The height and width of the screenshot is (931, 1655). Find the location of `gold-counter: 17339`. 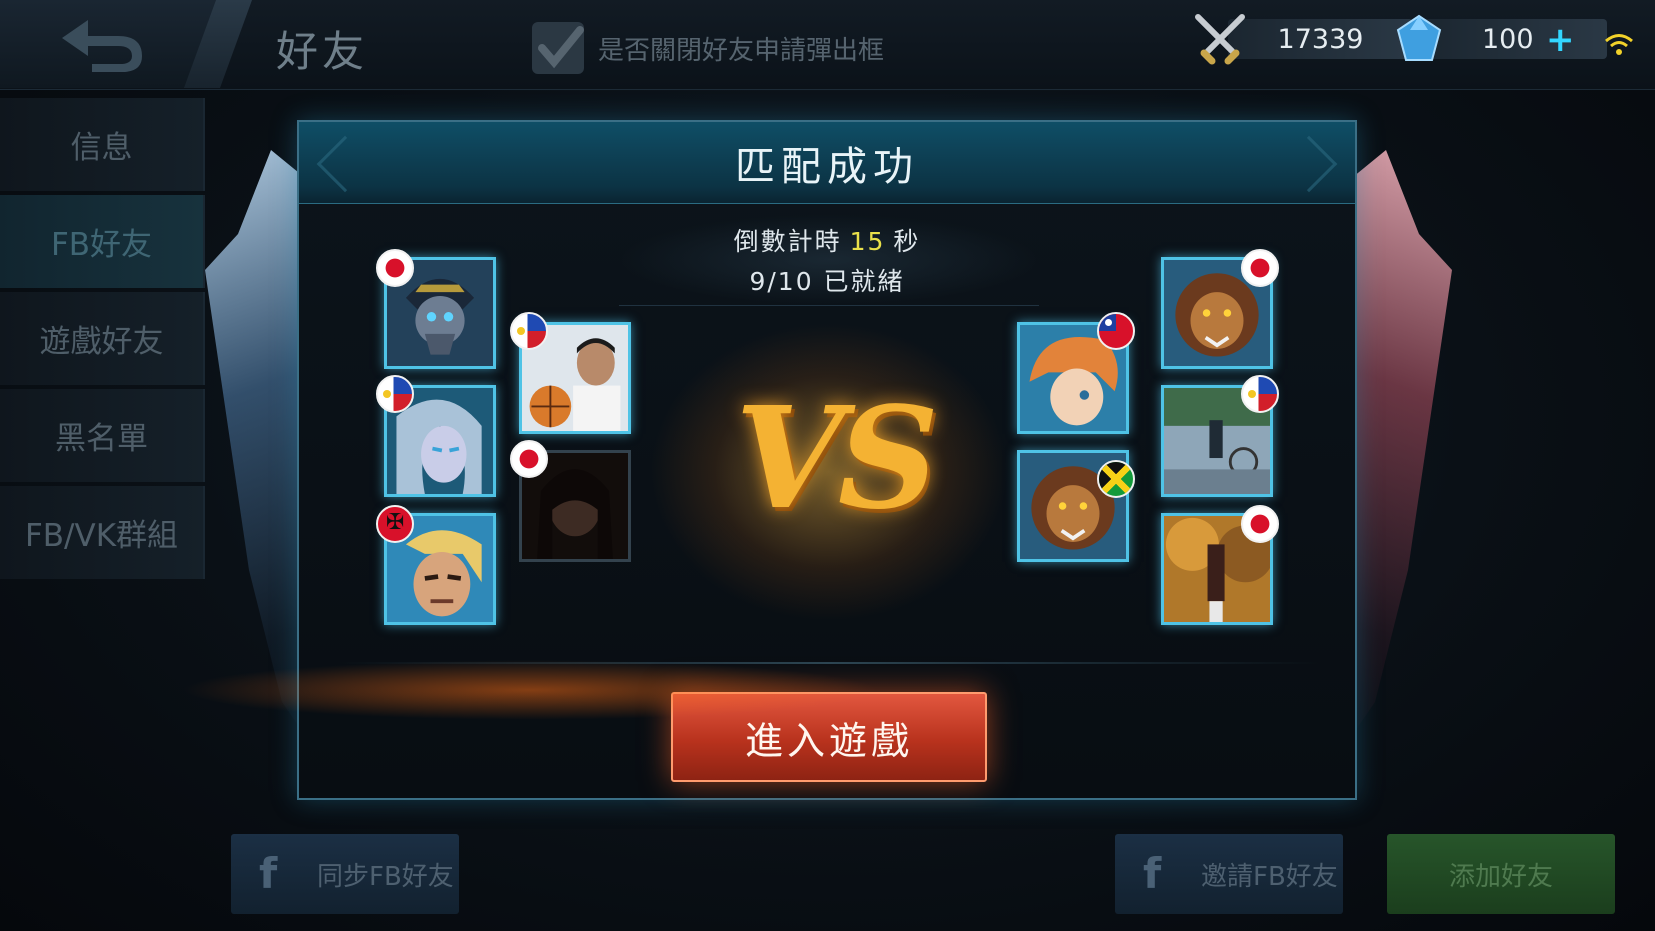

gold-counter: 17339 is located at coordinates (1302, 39).